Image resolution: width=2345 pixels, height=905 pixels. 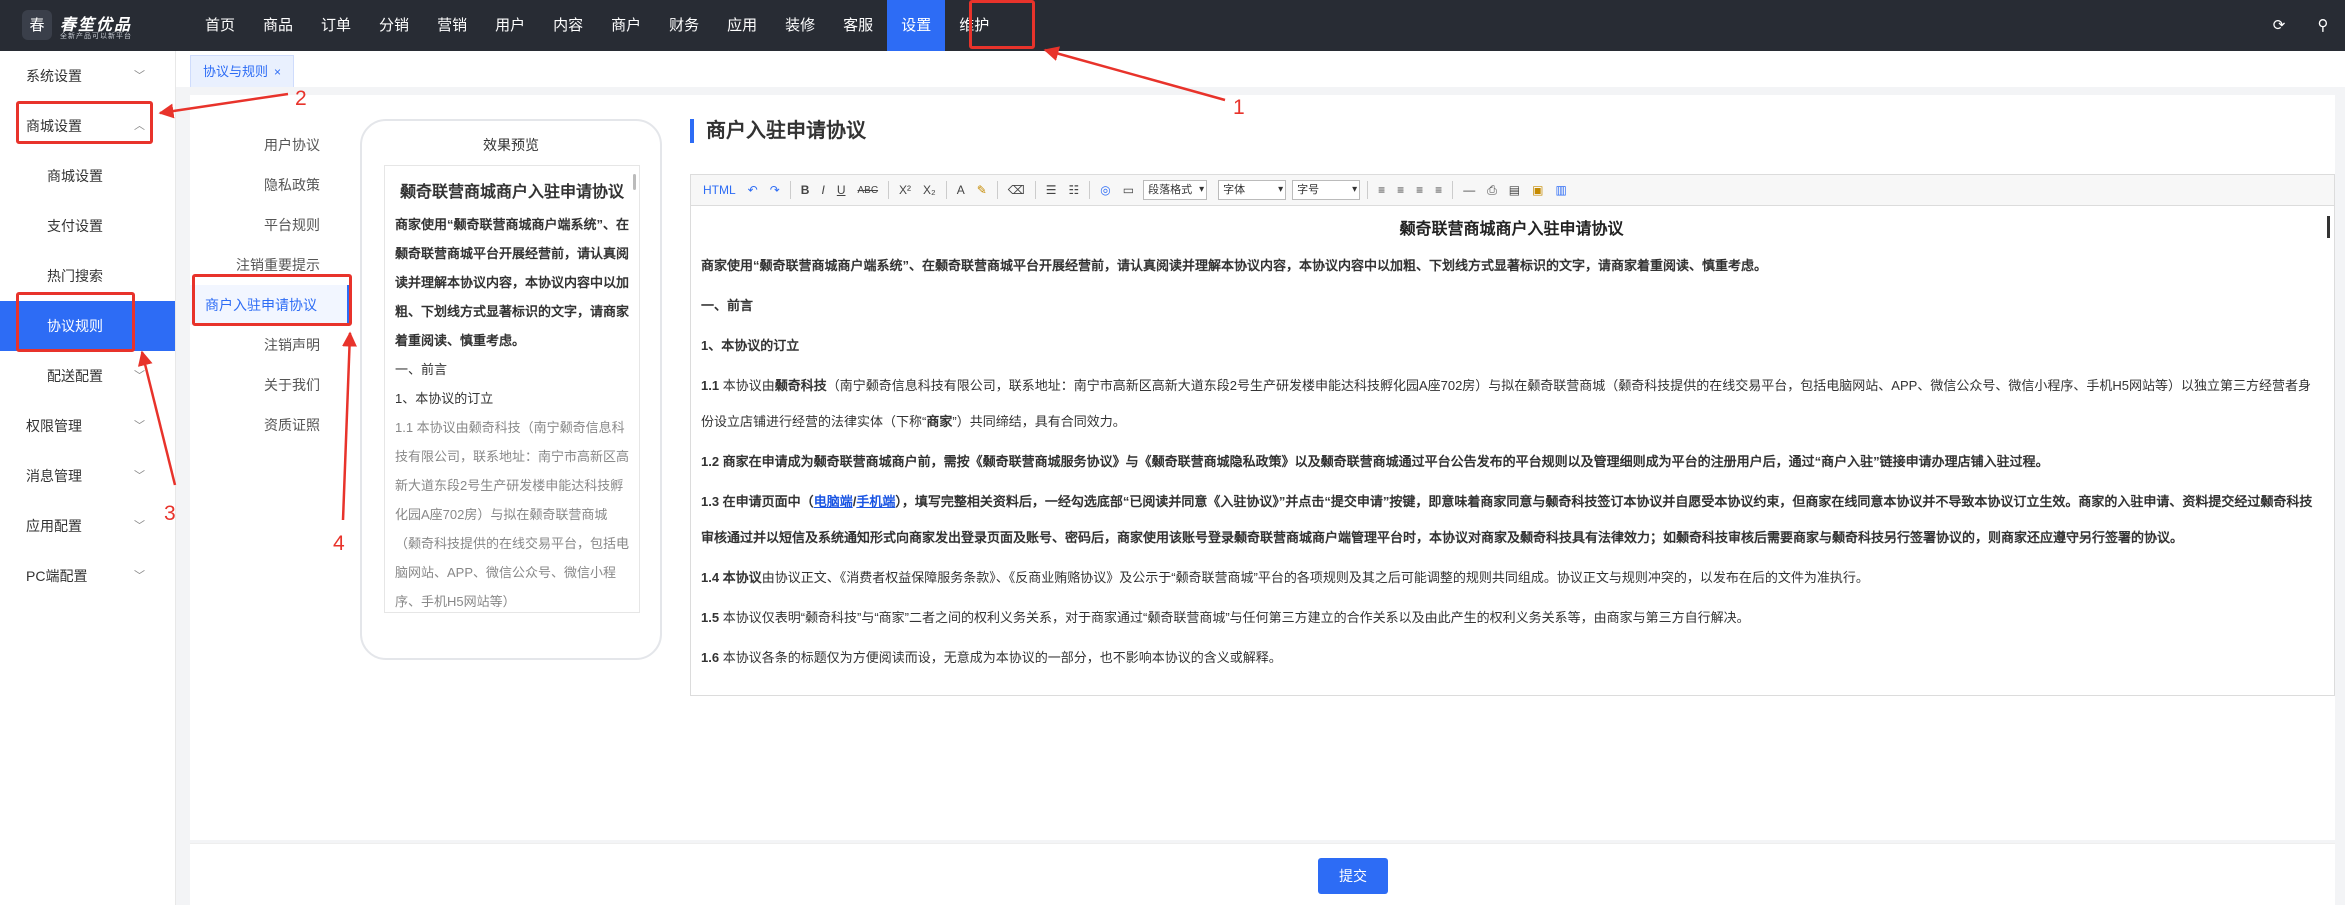 What do you see at coordinates (747, 385) in the screenshot?
I see `clause-text: 本协议由` at bounding box center [747, 385].